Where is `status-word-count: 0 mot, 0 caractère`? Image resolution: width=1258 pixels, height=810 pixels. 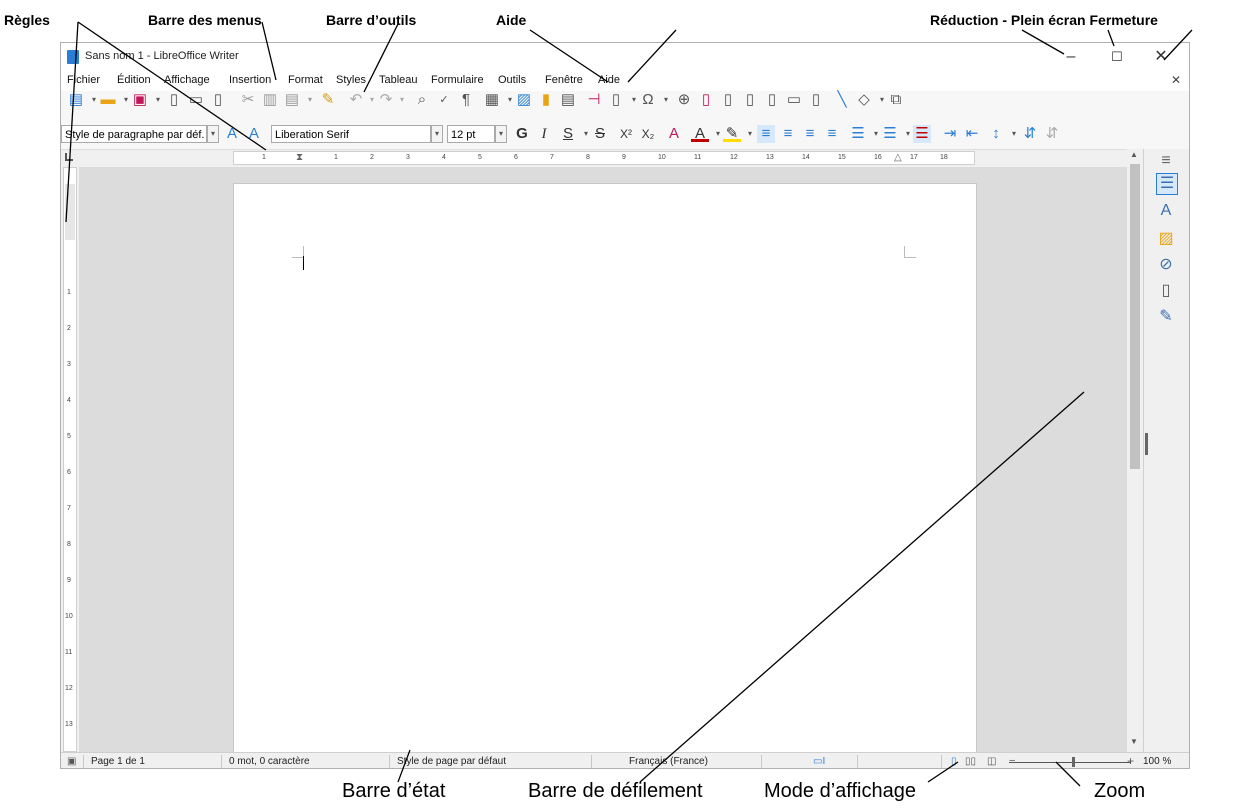
status-word-count: 0 mot, 0 caractère is located at coordinates (269, 761).